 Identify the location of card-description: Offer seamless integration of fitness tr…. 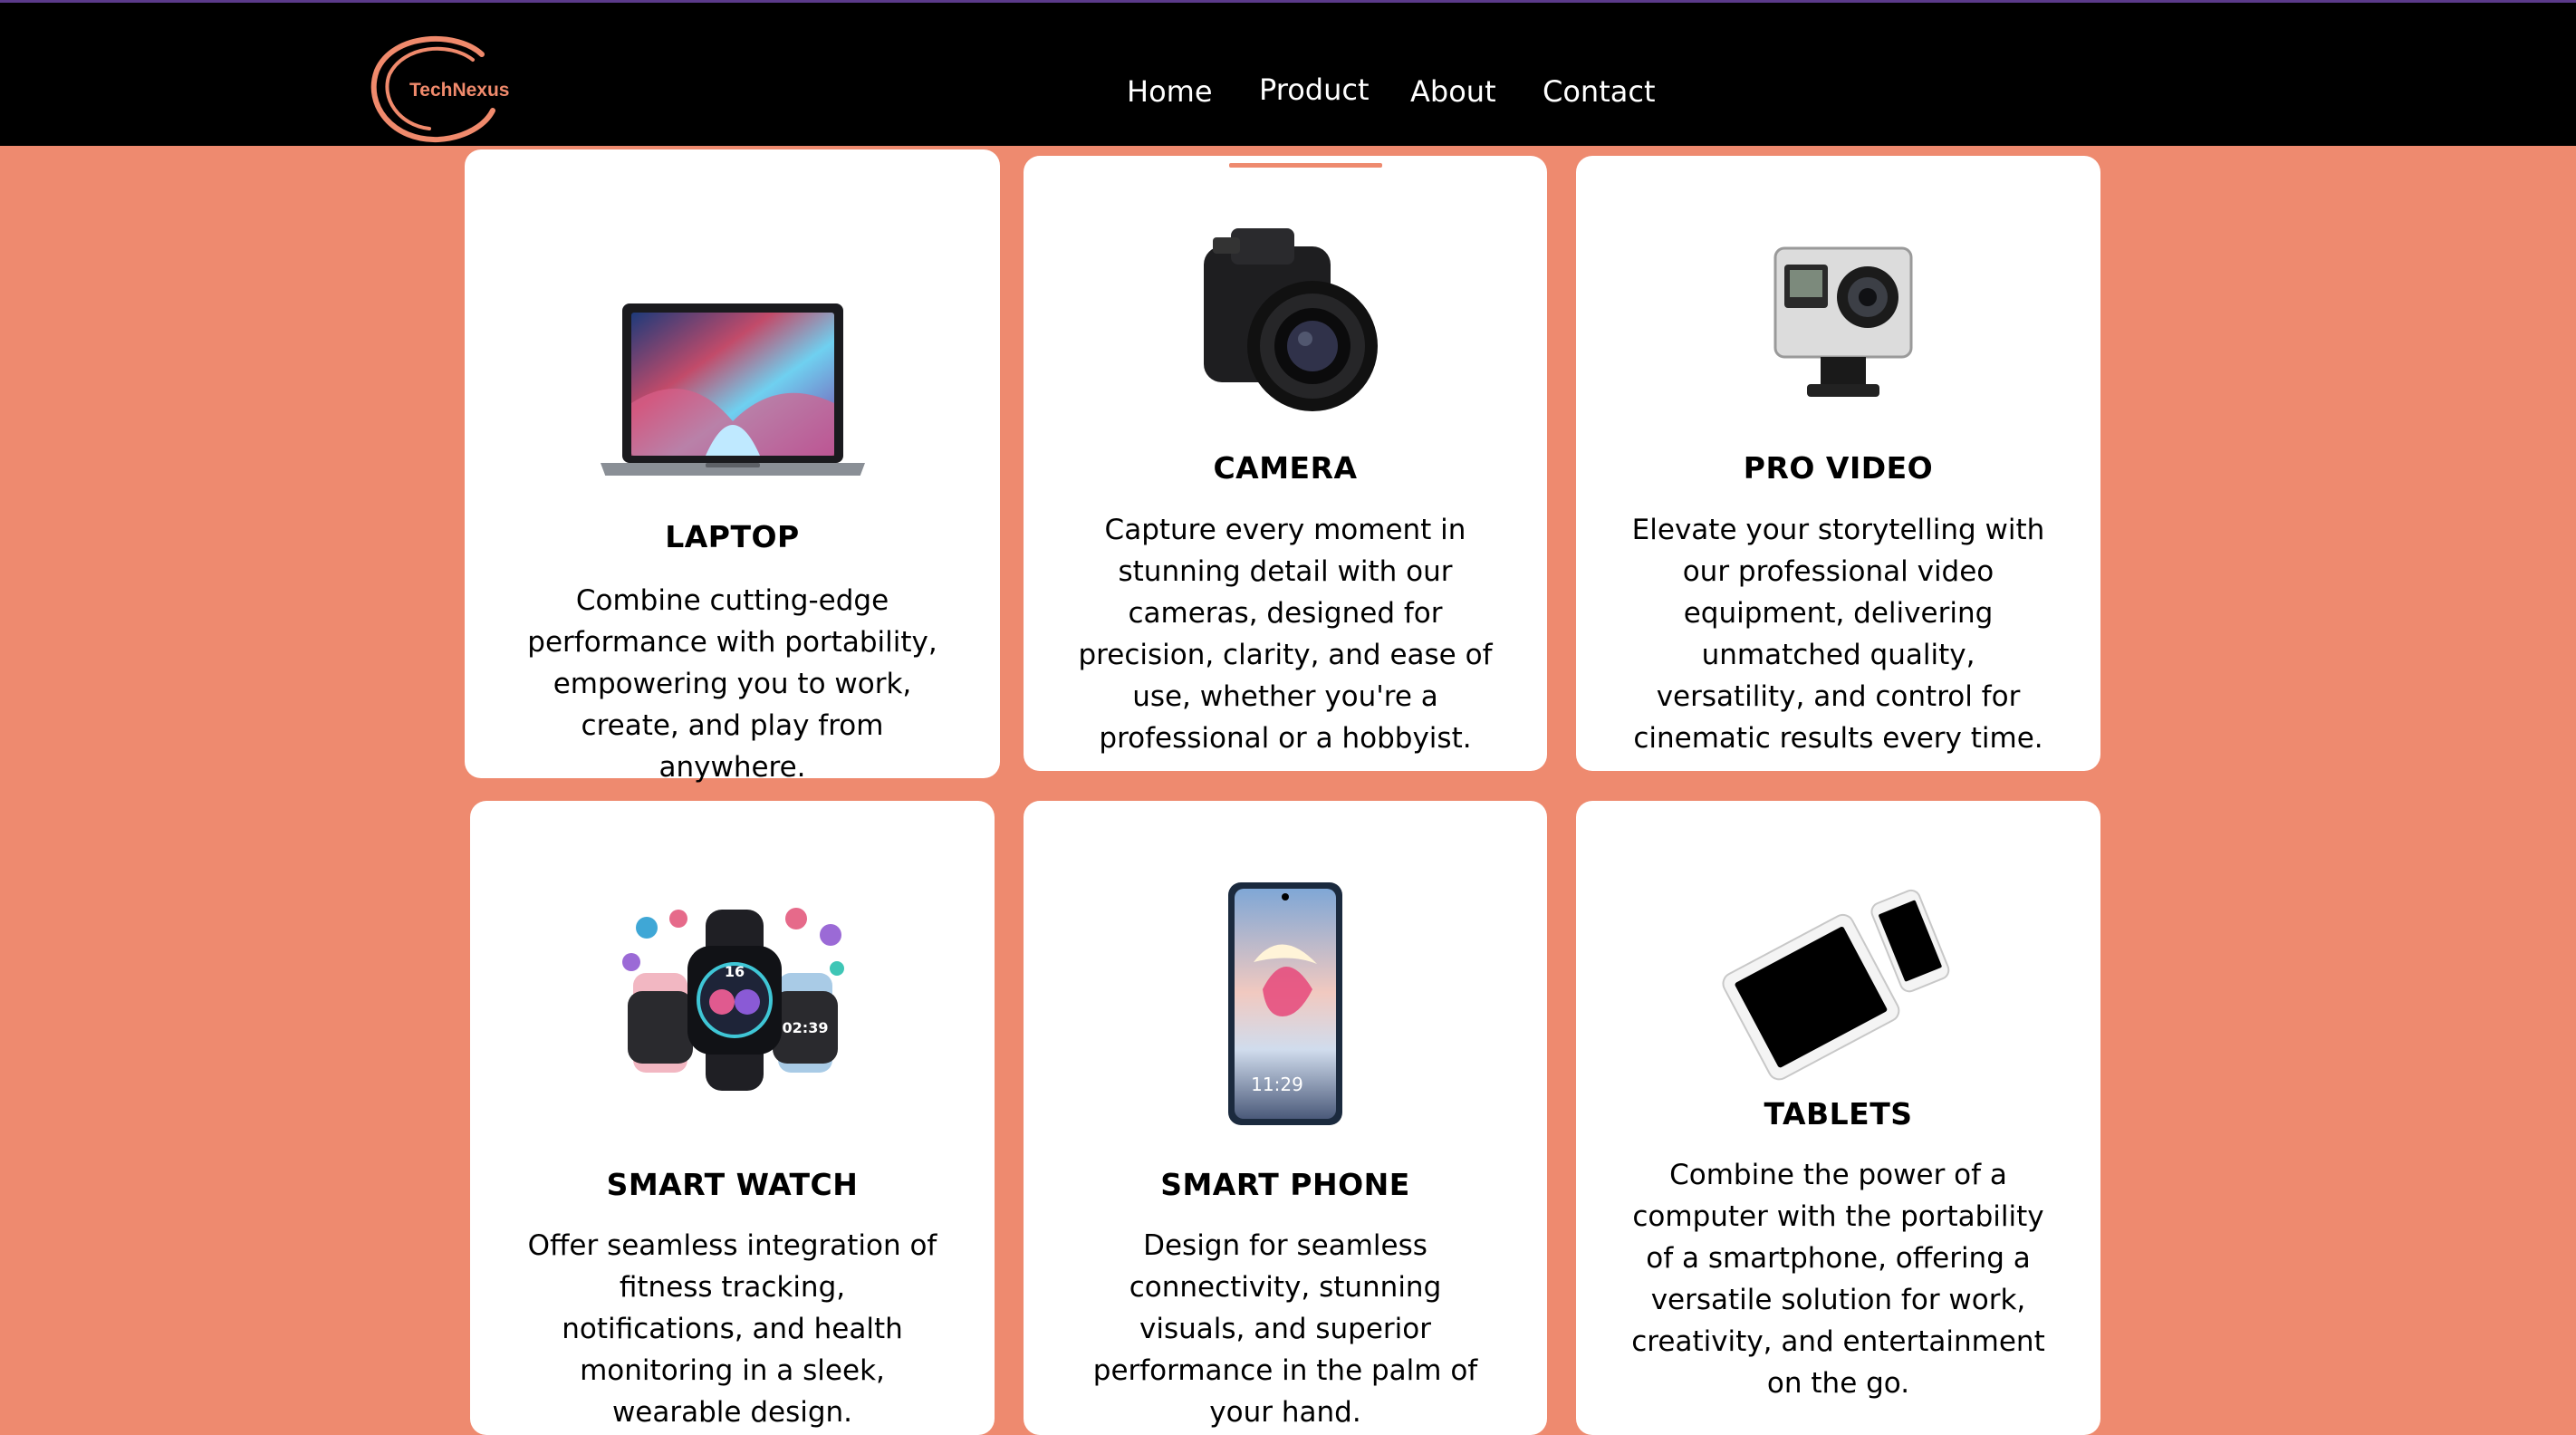
(732, 1329).